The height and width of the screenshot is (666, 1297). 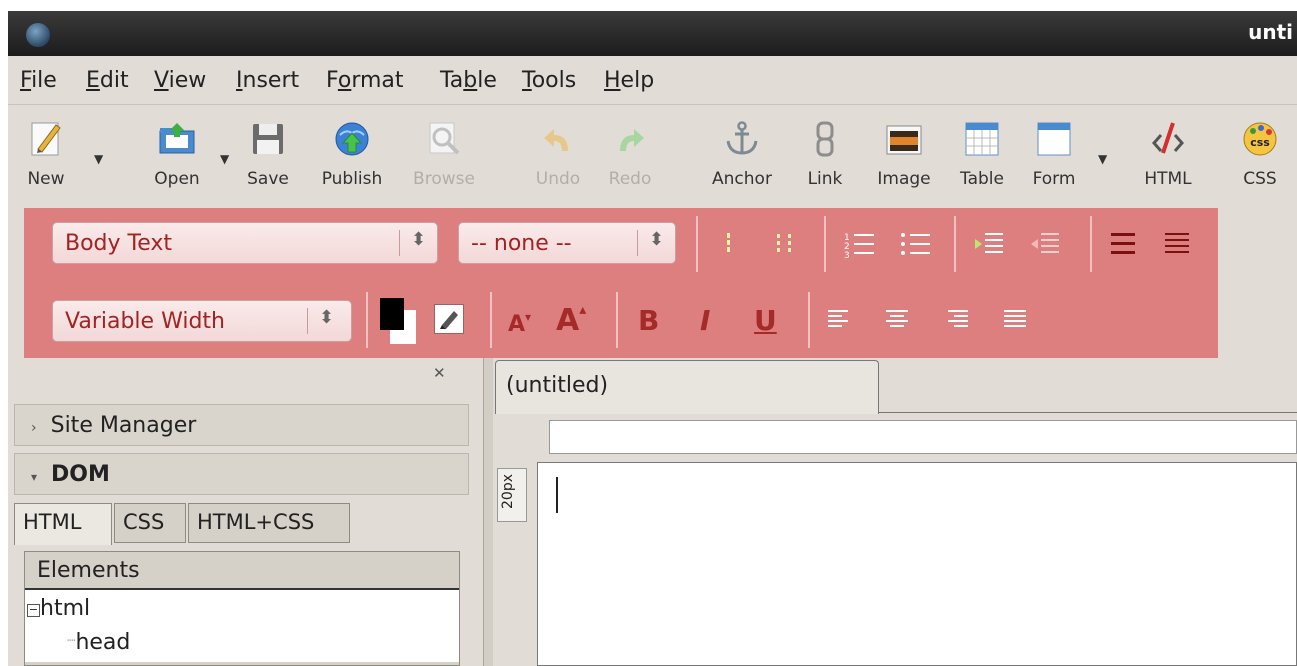 I want to click on span-marker-icon, so click(x=729, y=243).